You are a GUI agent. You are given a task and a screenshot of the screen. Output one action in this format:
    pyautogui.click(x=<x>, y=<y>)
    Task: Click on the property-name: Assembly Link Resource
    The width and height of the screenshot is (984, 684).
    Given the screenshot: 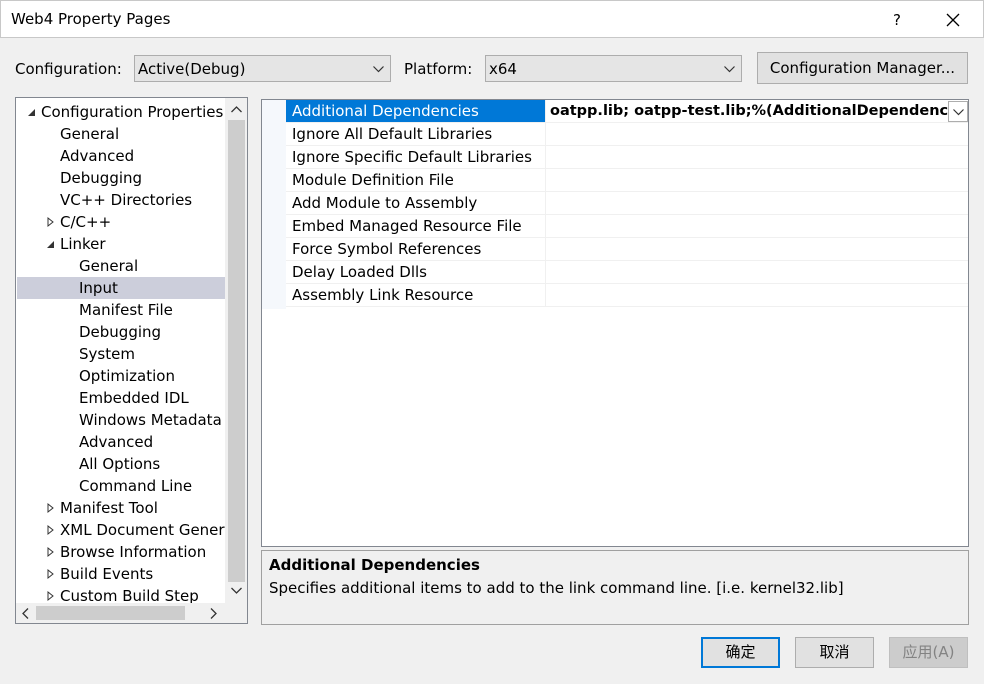 What is the action you would take?
    pyautogui.click(x=416, y=295)
    